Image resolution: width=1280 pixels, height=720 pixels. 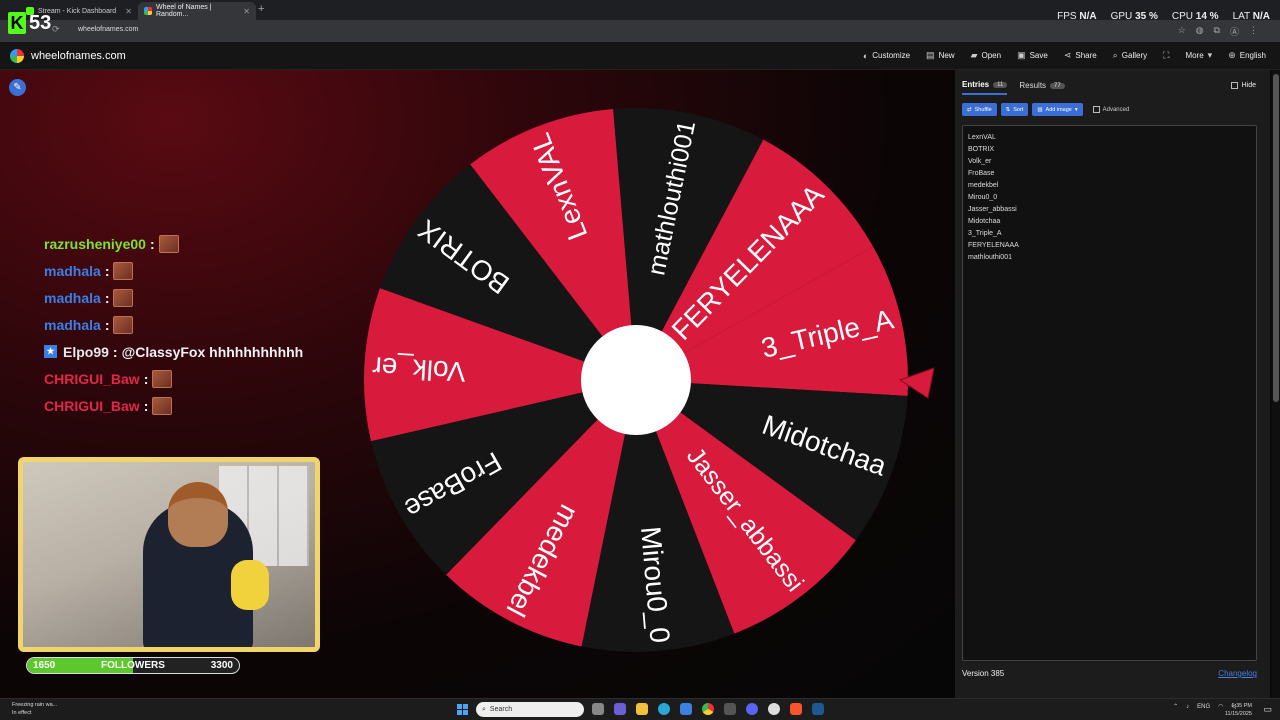 What do you see at coordinates (752, 709) in the screenshot?
I see `discord-icon` at bounding box center [752, 709].